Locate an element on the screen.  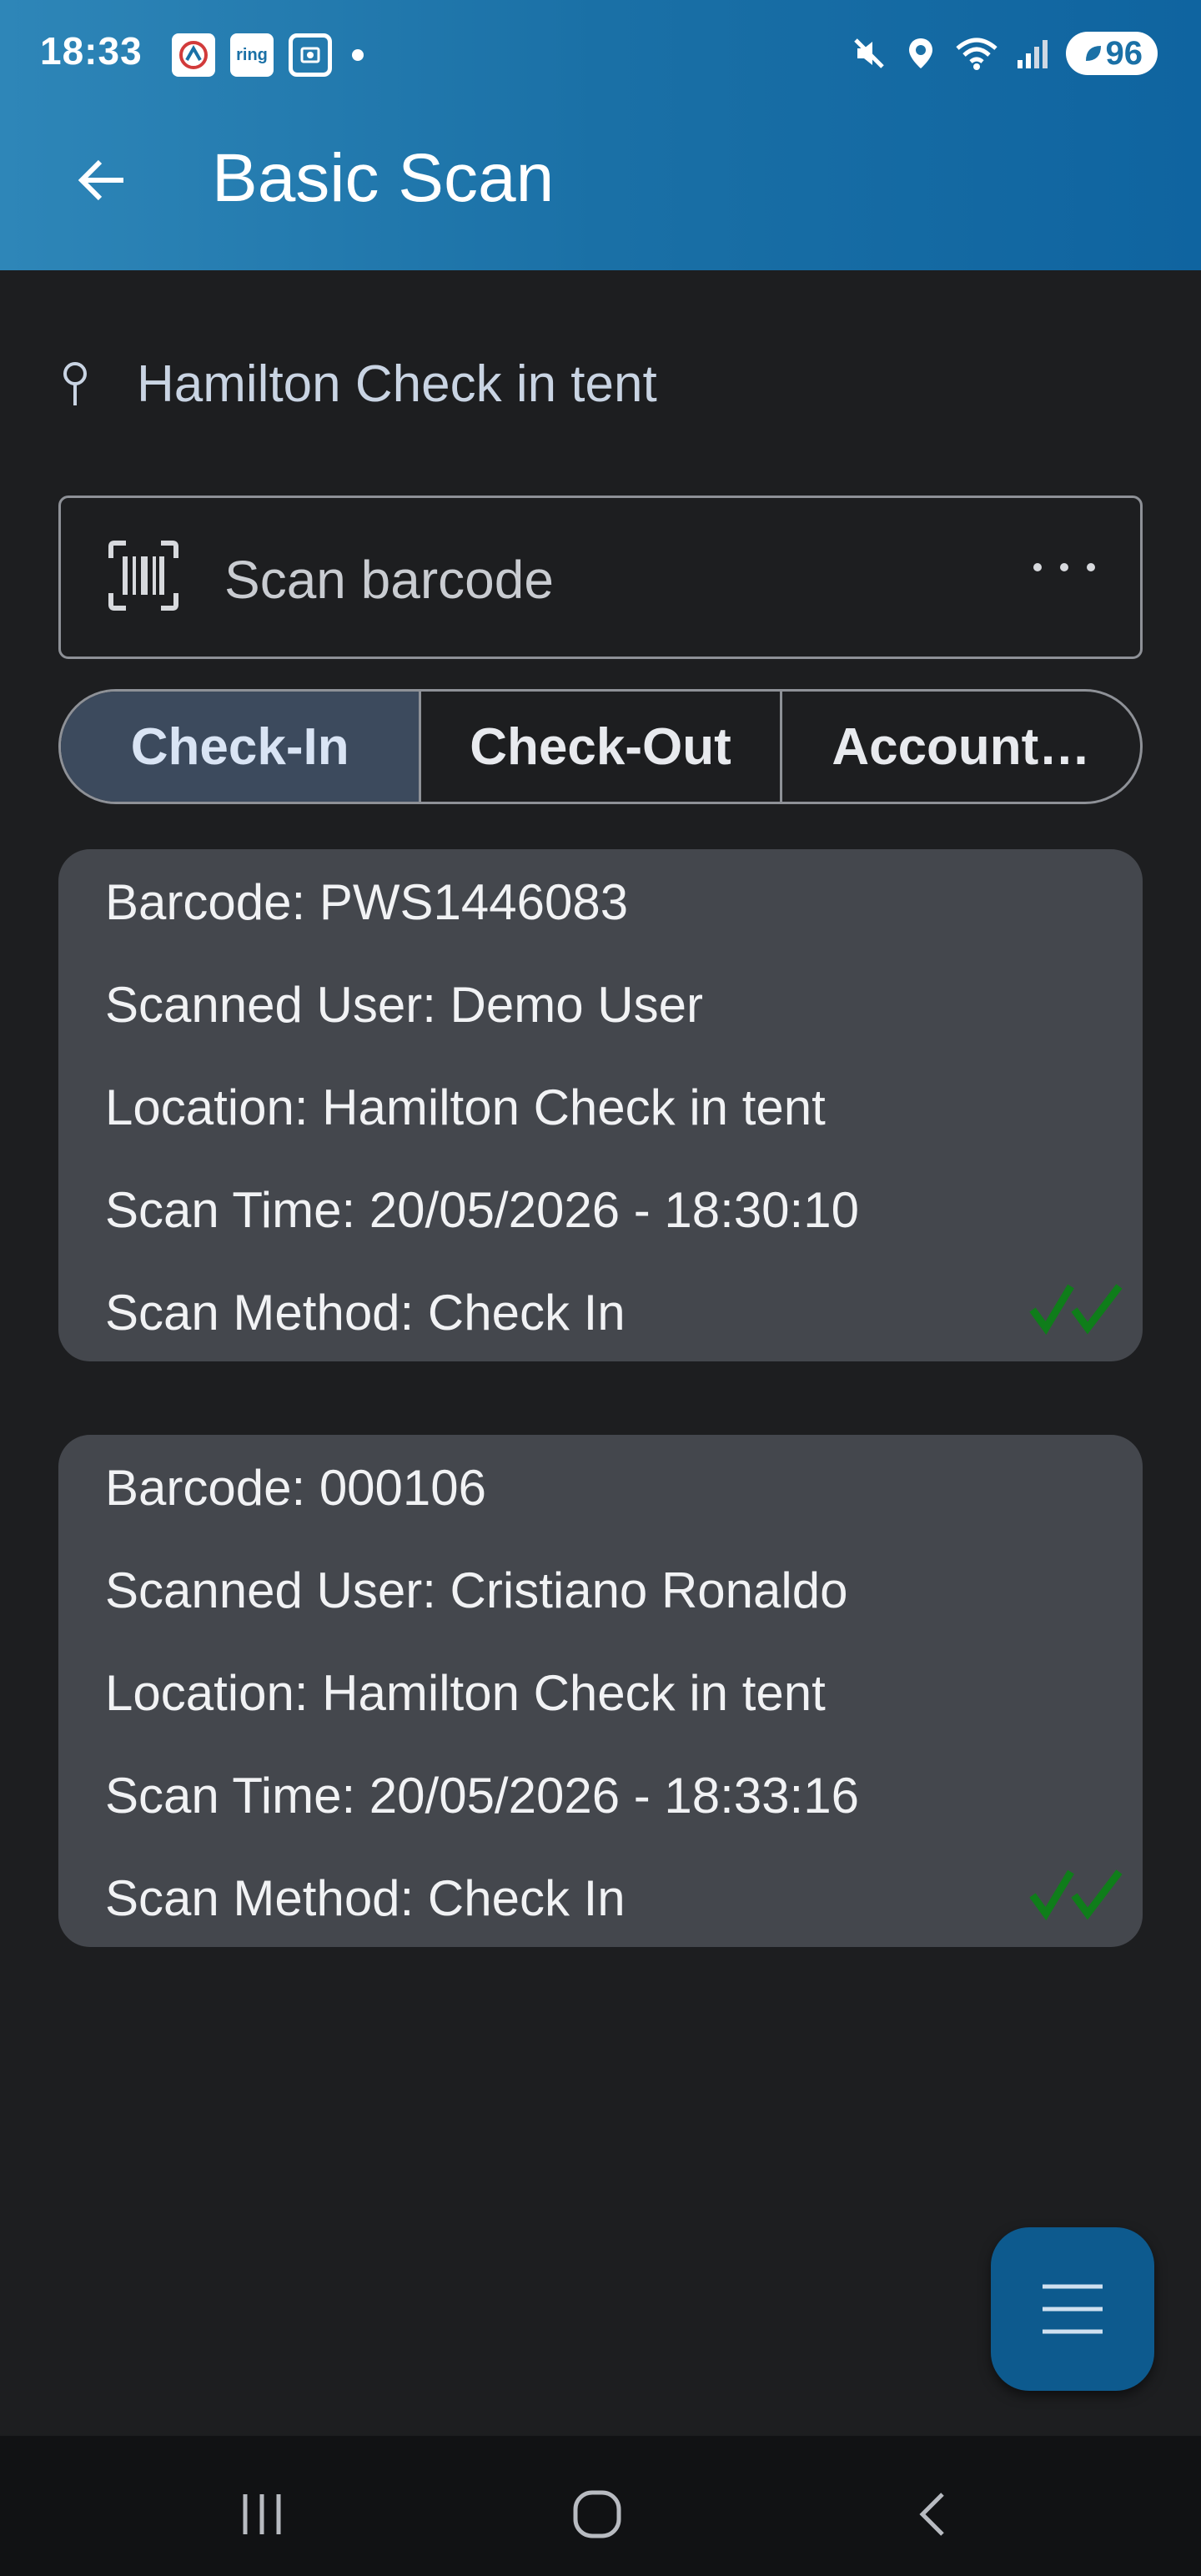
scan-barcode-placeholder: Scan barcode is located at coordinates (389, 580).